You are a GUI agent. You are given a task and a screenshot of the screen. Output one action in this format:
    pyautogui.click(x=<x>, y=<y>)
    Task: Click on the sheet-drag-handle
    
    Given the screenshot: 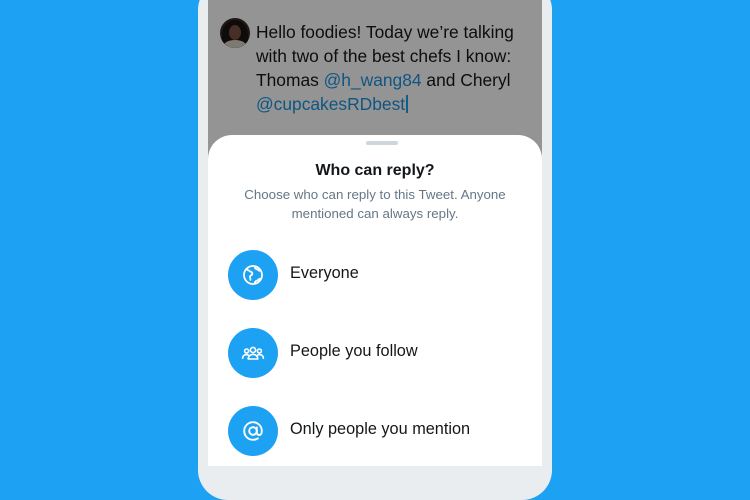 What is the action you would take?
    pyautogui.click(x=382, y=143)
    